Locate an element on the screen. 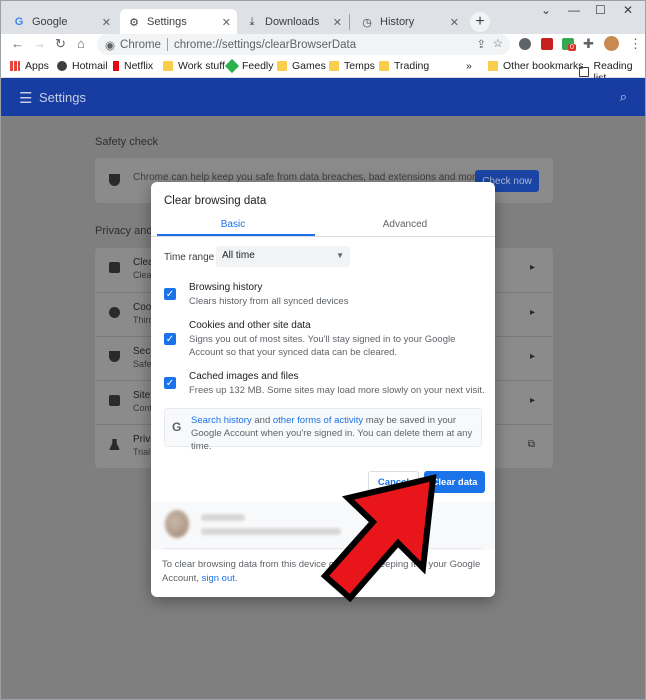 The height and width of the screenshot is (700, 646). shield-extension-icon is located at coordinates (525, 44).